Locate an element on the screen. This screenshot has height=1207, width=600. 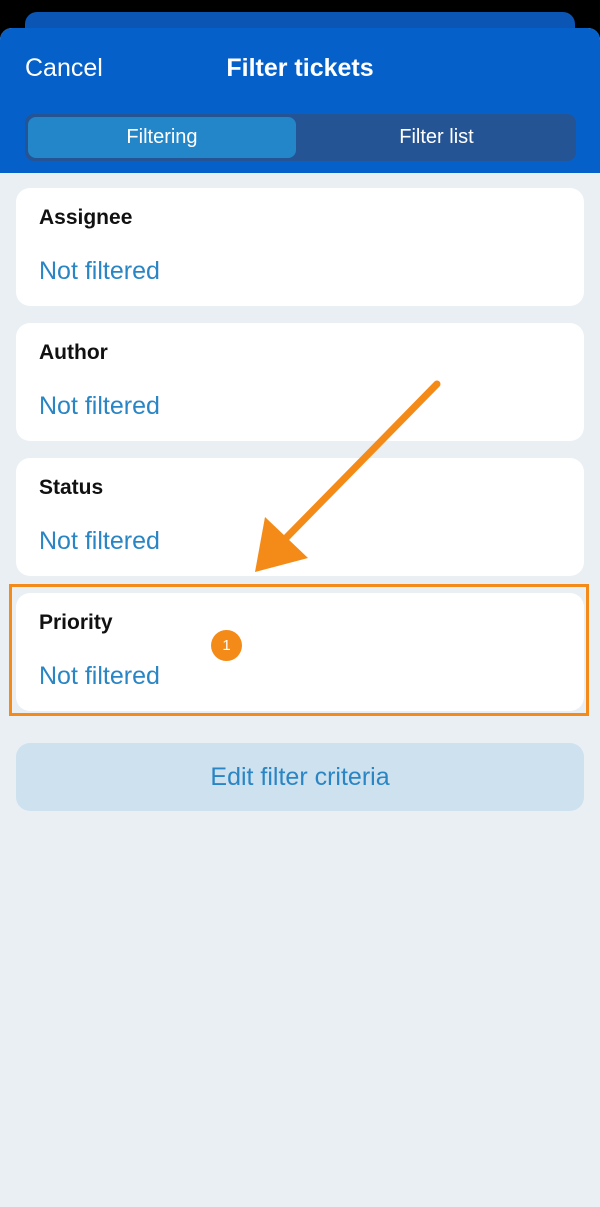
segmented-control: Filtering Filter list is located at coordinates (300, 137).